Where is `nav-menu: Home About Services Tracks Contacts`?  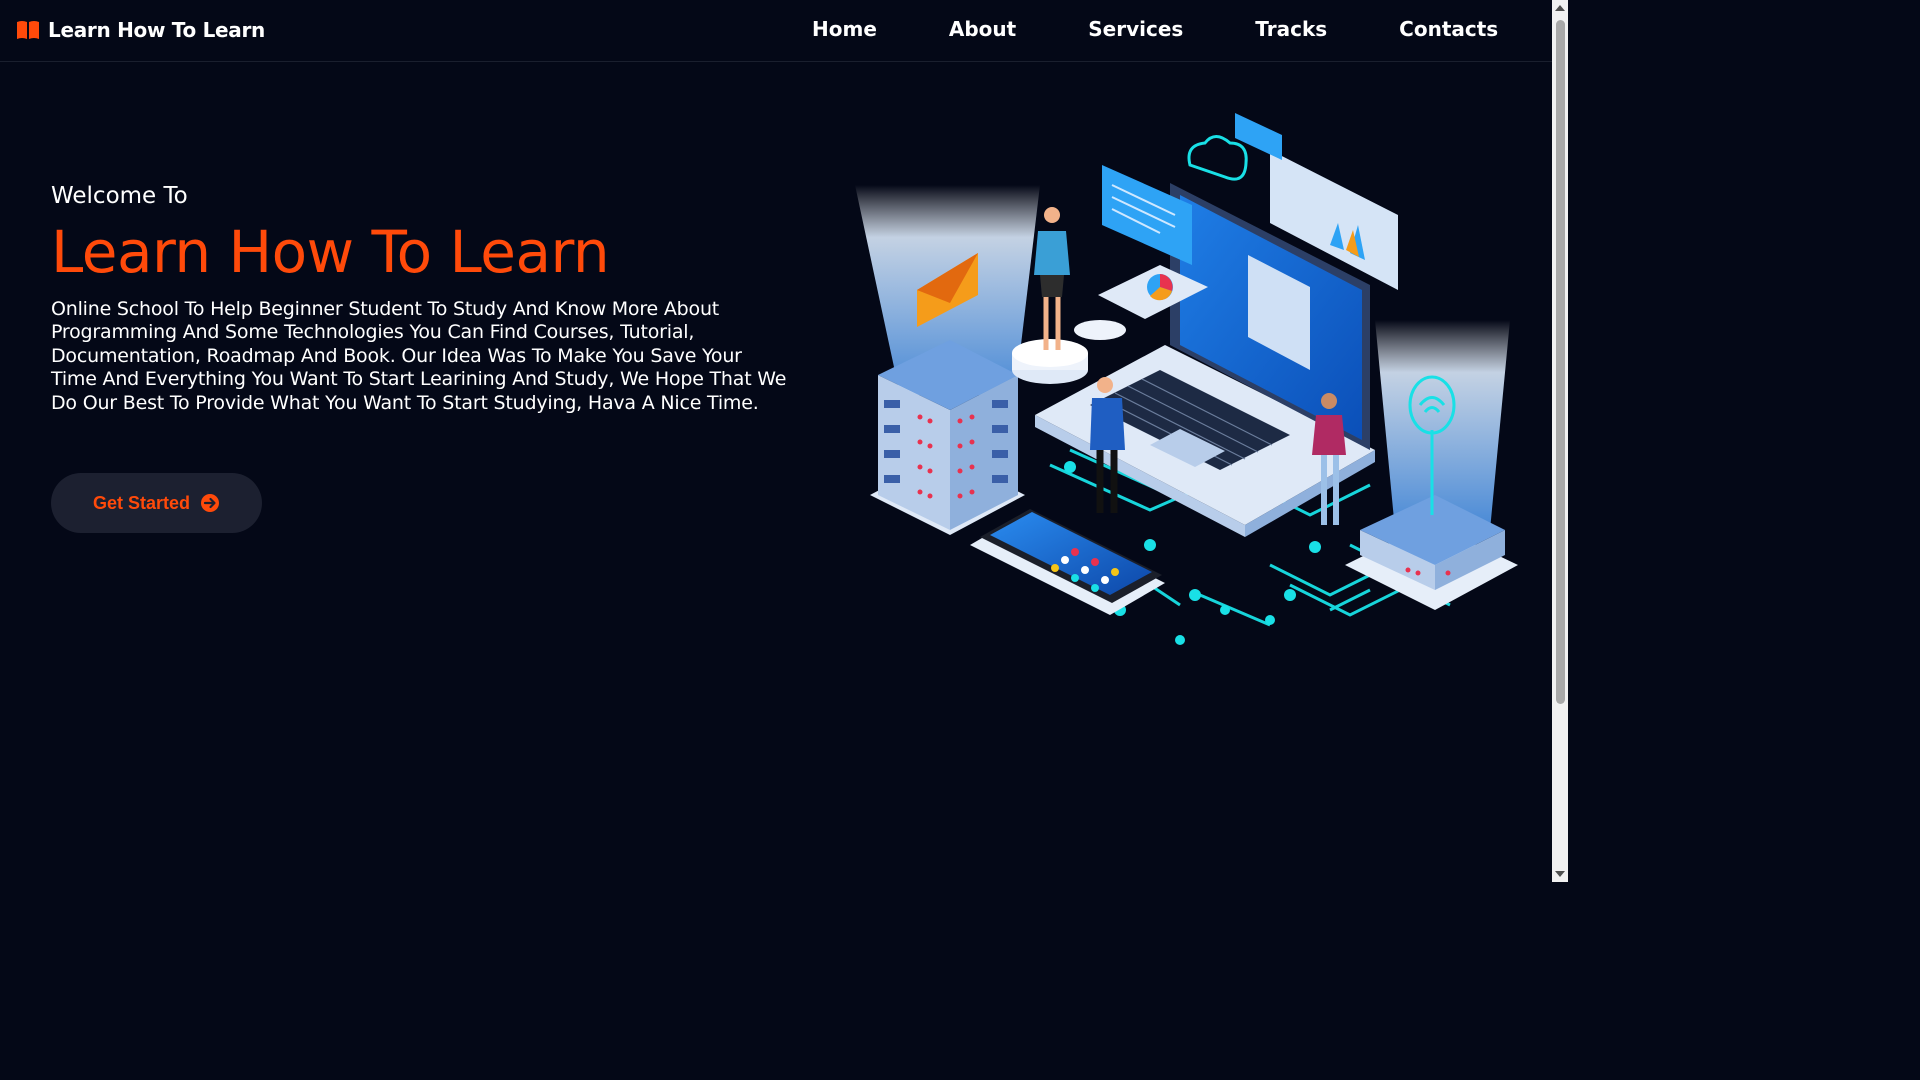
nav-menu: Home About Services Tracks Contacts is located at coordinates (1155, 29).